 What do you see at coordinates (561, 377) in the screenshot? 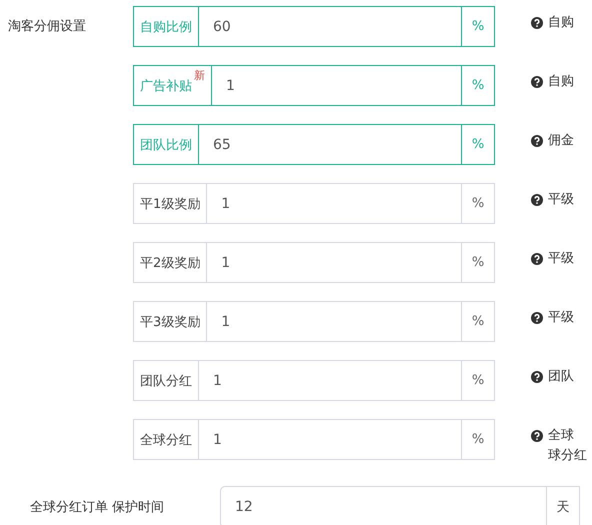
I see `help-text: 团队` at bounding box center [561, 377].